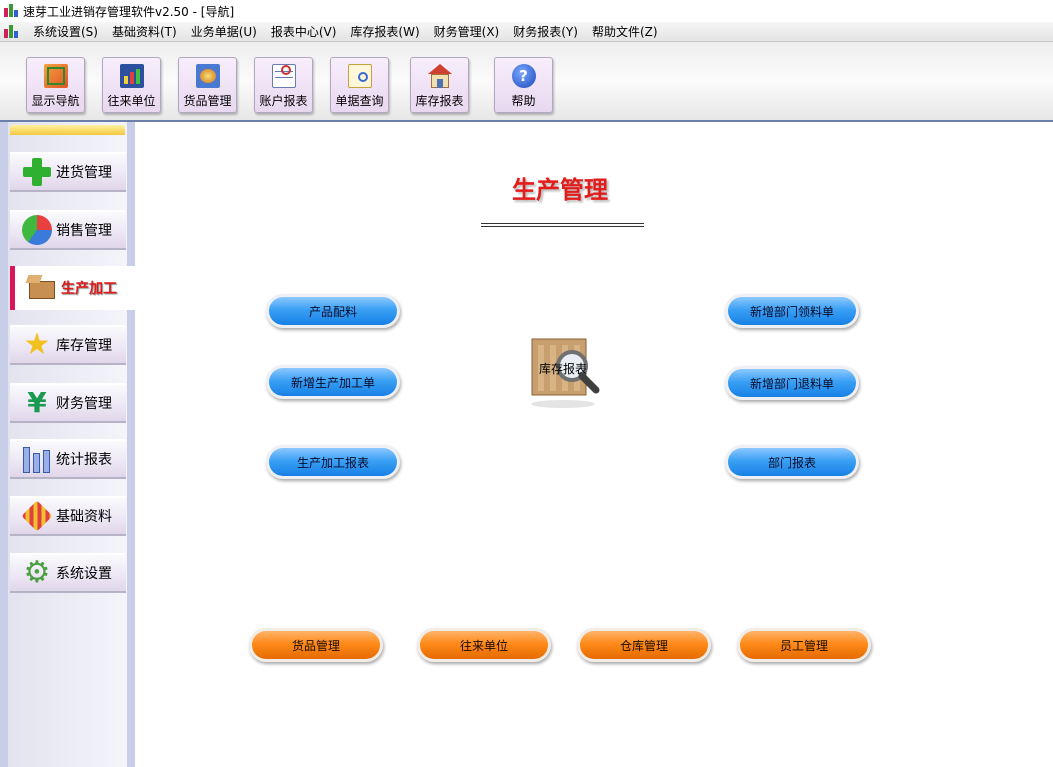  Describe the element at coordinates (560, 190) in the screenshot. I see `page-title: 生产管理` at that location.